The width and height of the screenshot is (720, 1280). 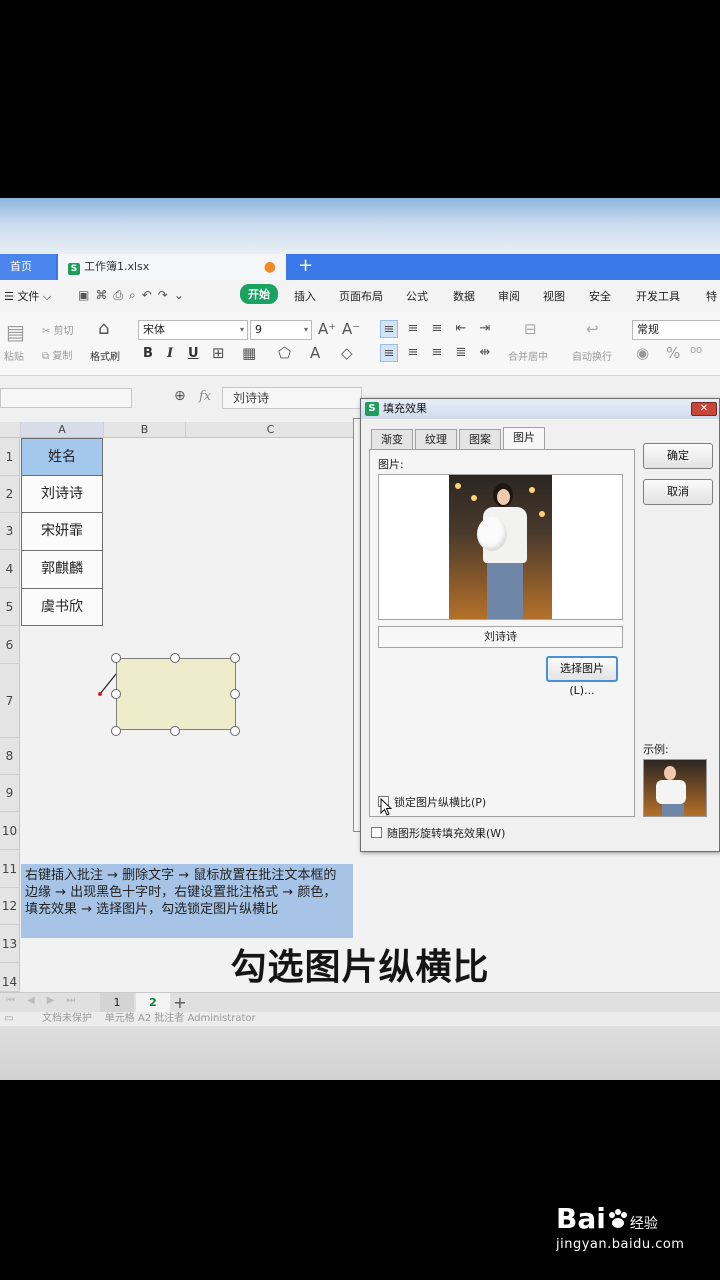 What do you see at coordinates (524, 438) in the screenshot?
I see `tab-picture: 图片` at bounding box center [524, 438].